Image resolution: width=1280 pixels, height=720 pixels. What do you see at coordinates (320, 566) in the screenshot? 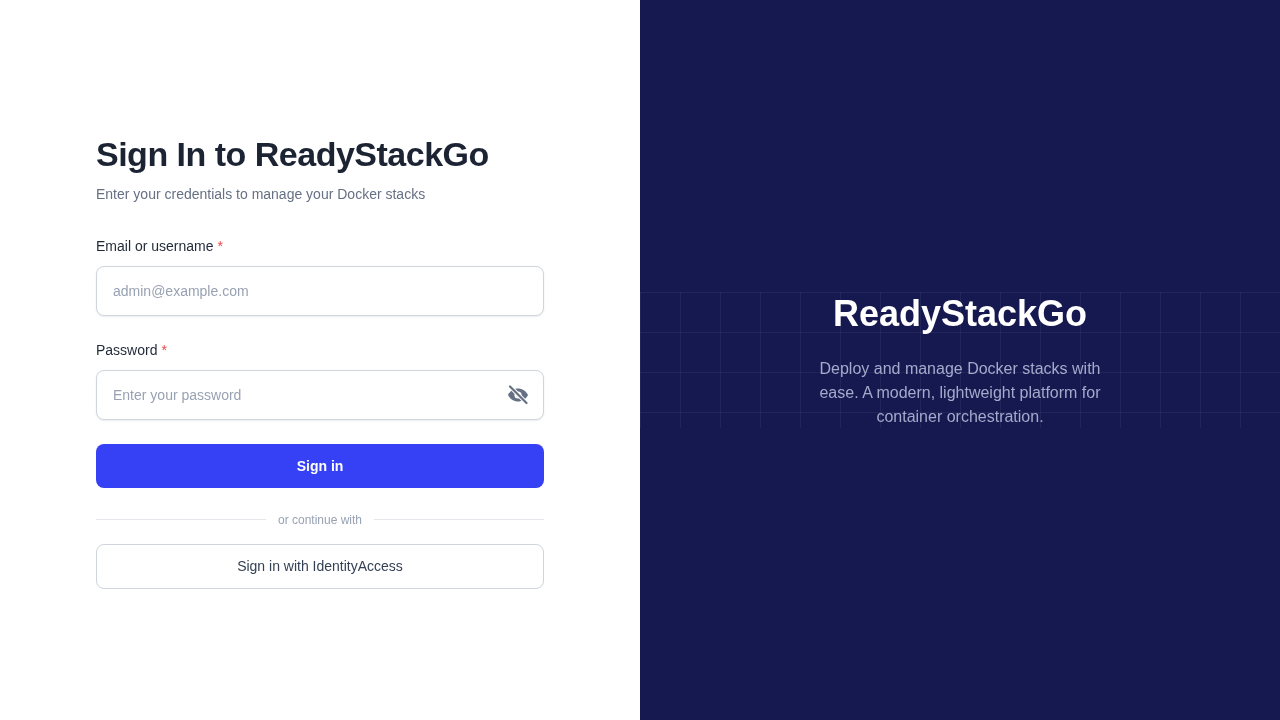
I see `sso-sign-in-button: Sign in with IdentityAccess` at bounding box center [320, 566].